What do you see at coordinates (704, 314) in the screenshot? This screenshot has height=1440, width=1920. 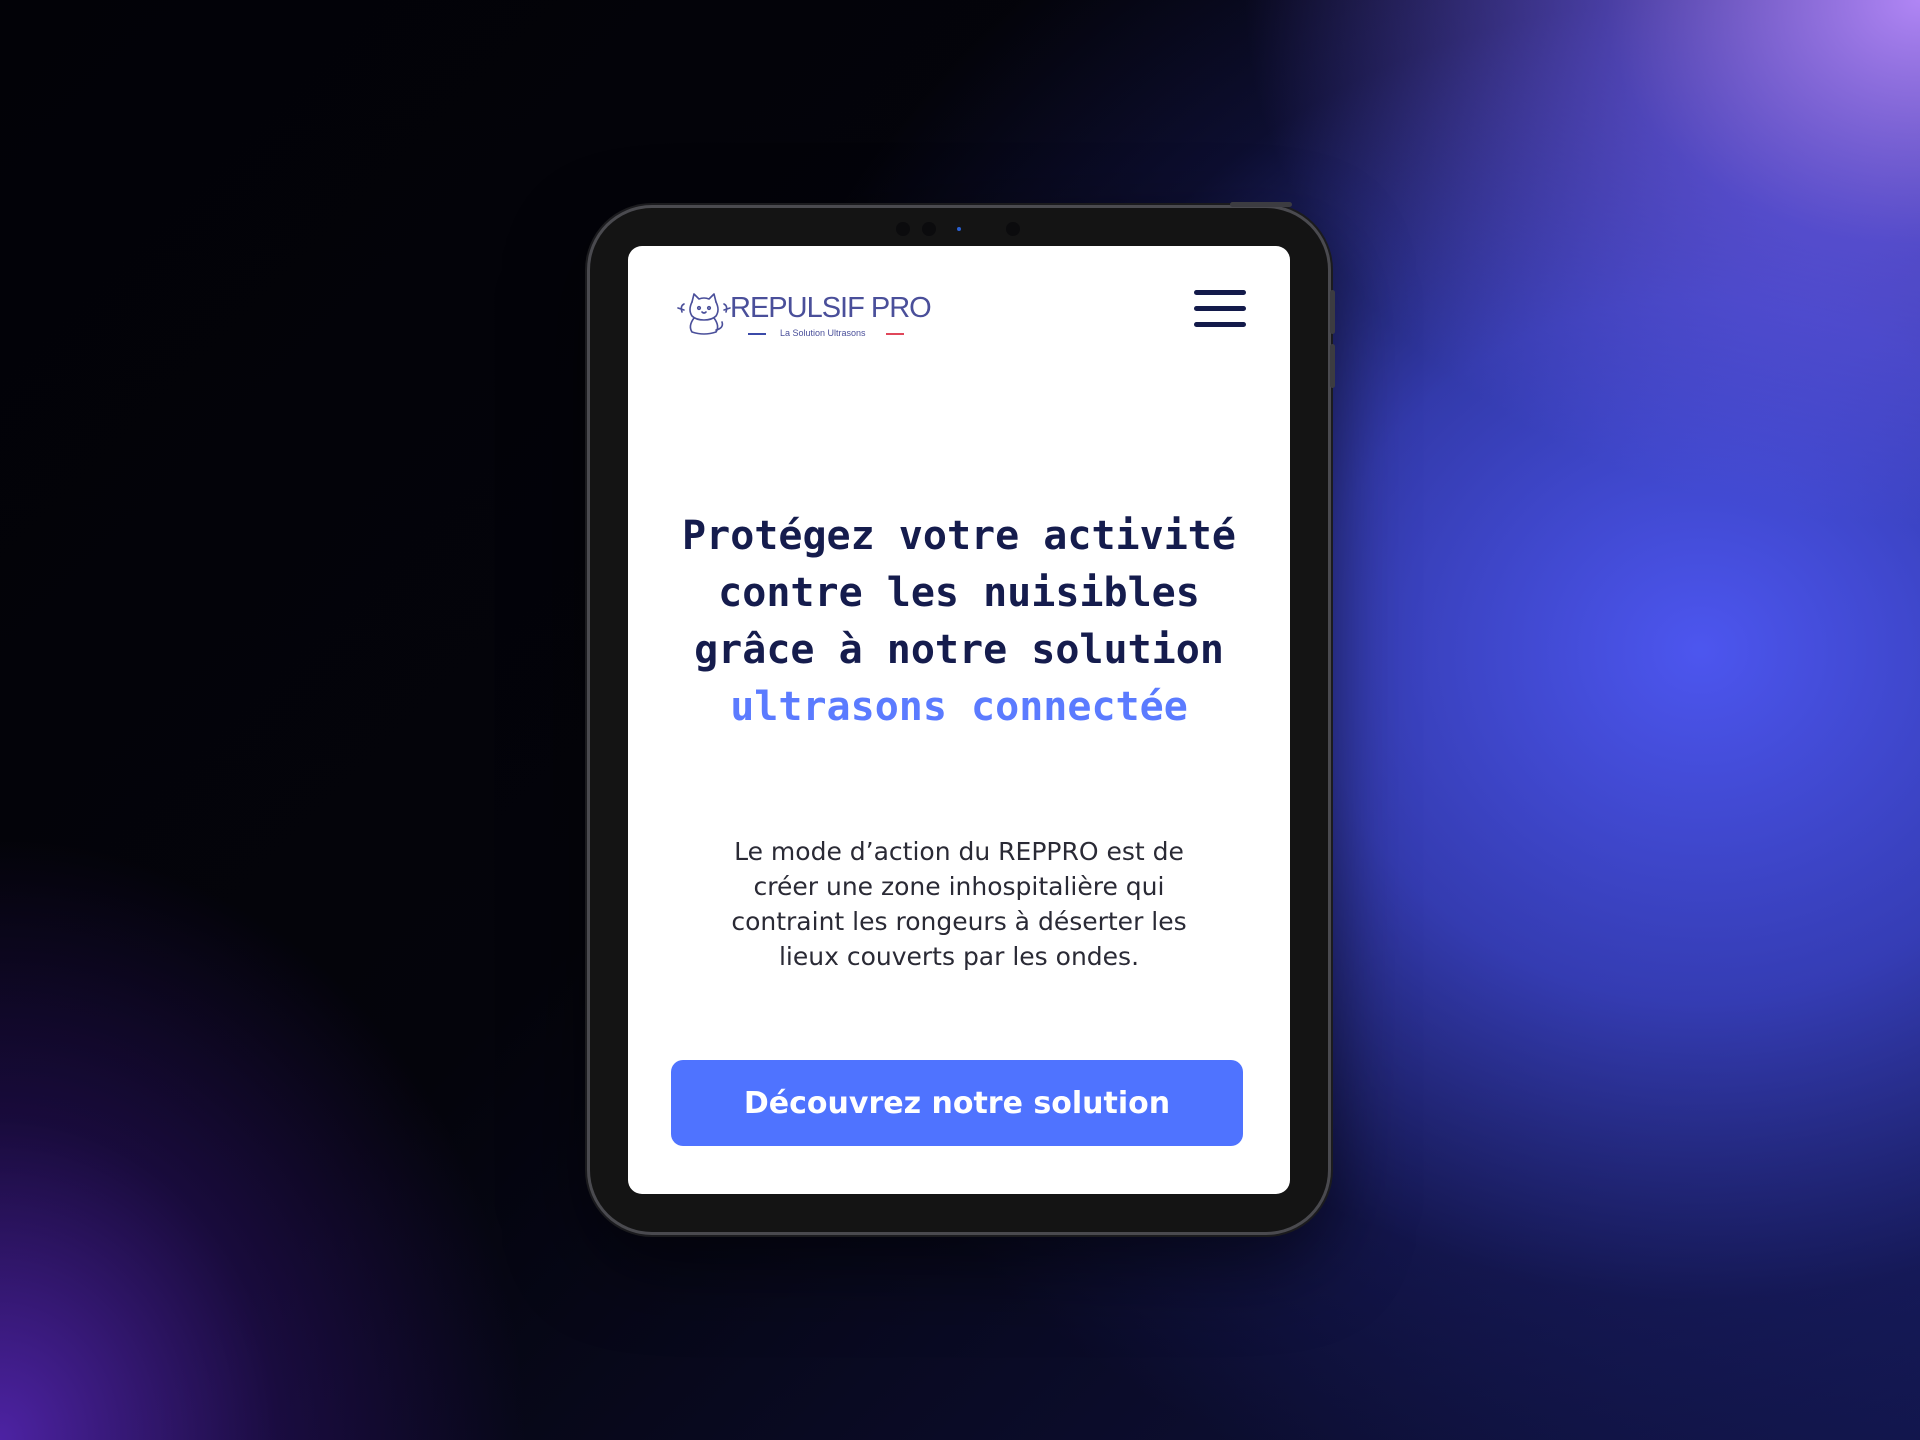 I see `cat-mascot-icon` at bounding box center [704, 314].